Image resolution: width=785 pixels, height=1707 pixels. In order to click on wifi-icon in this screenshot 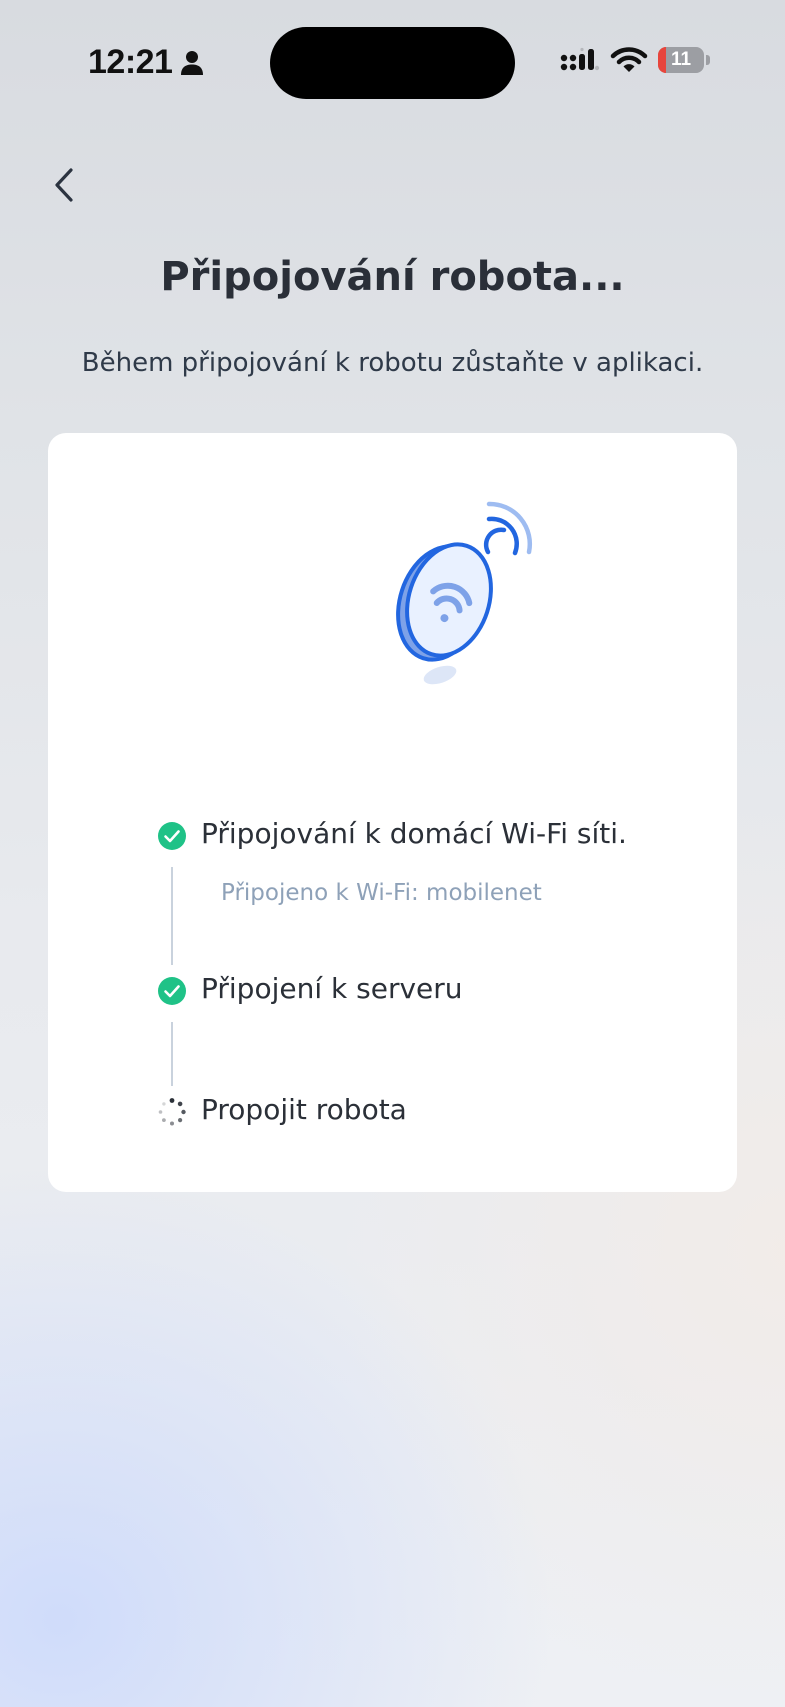, I will do `click(629, 59)`.